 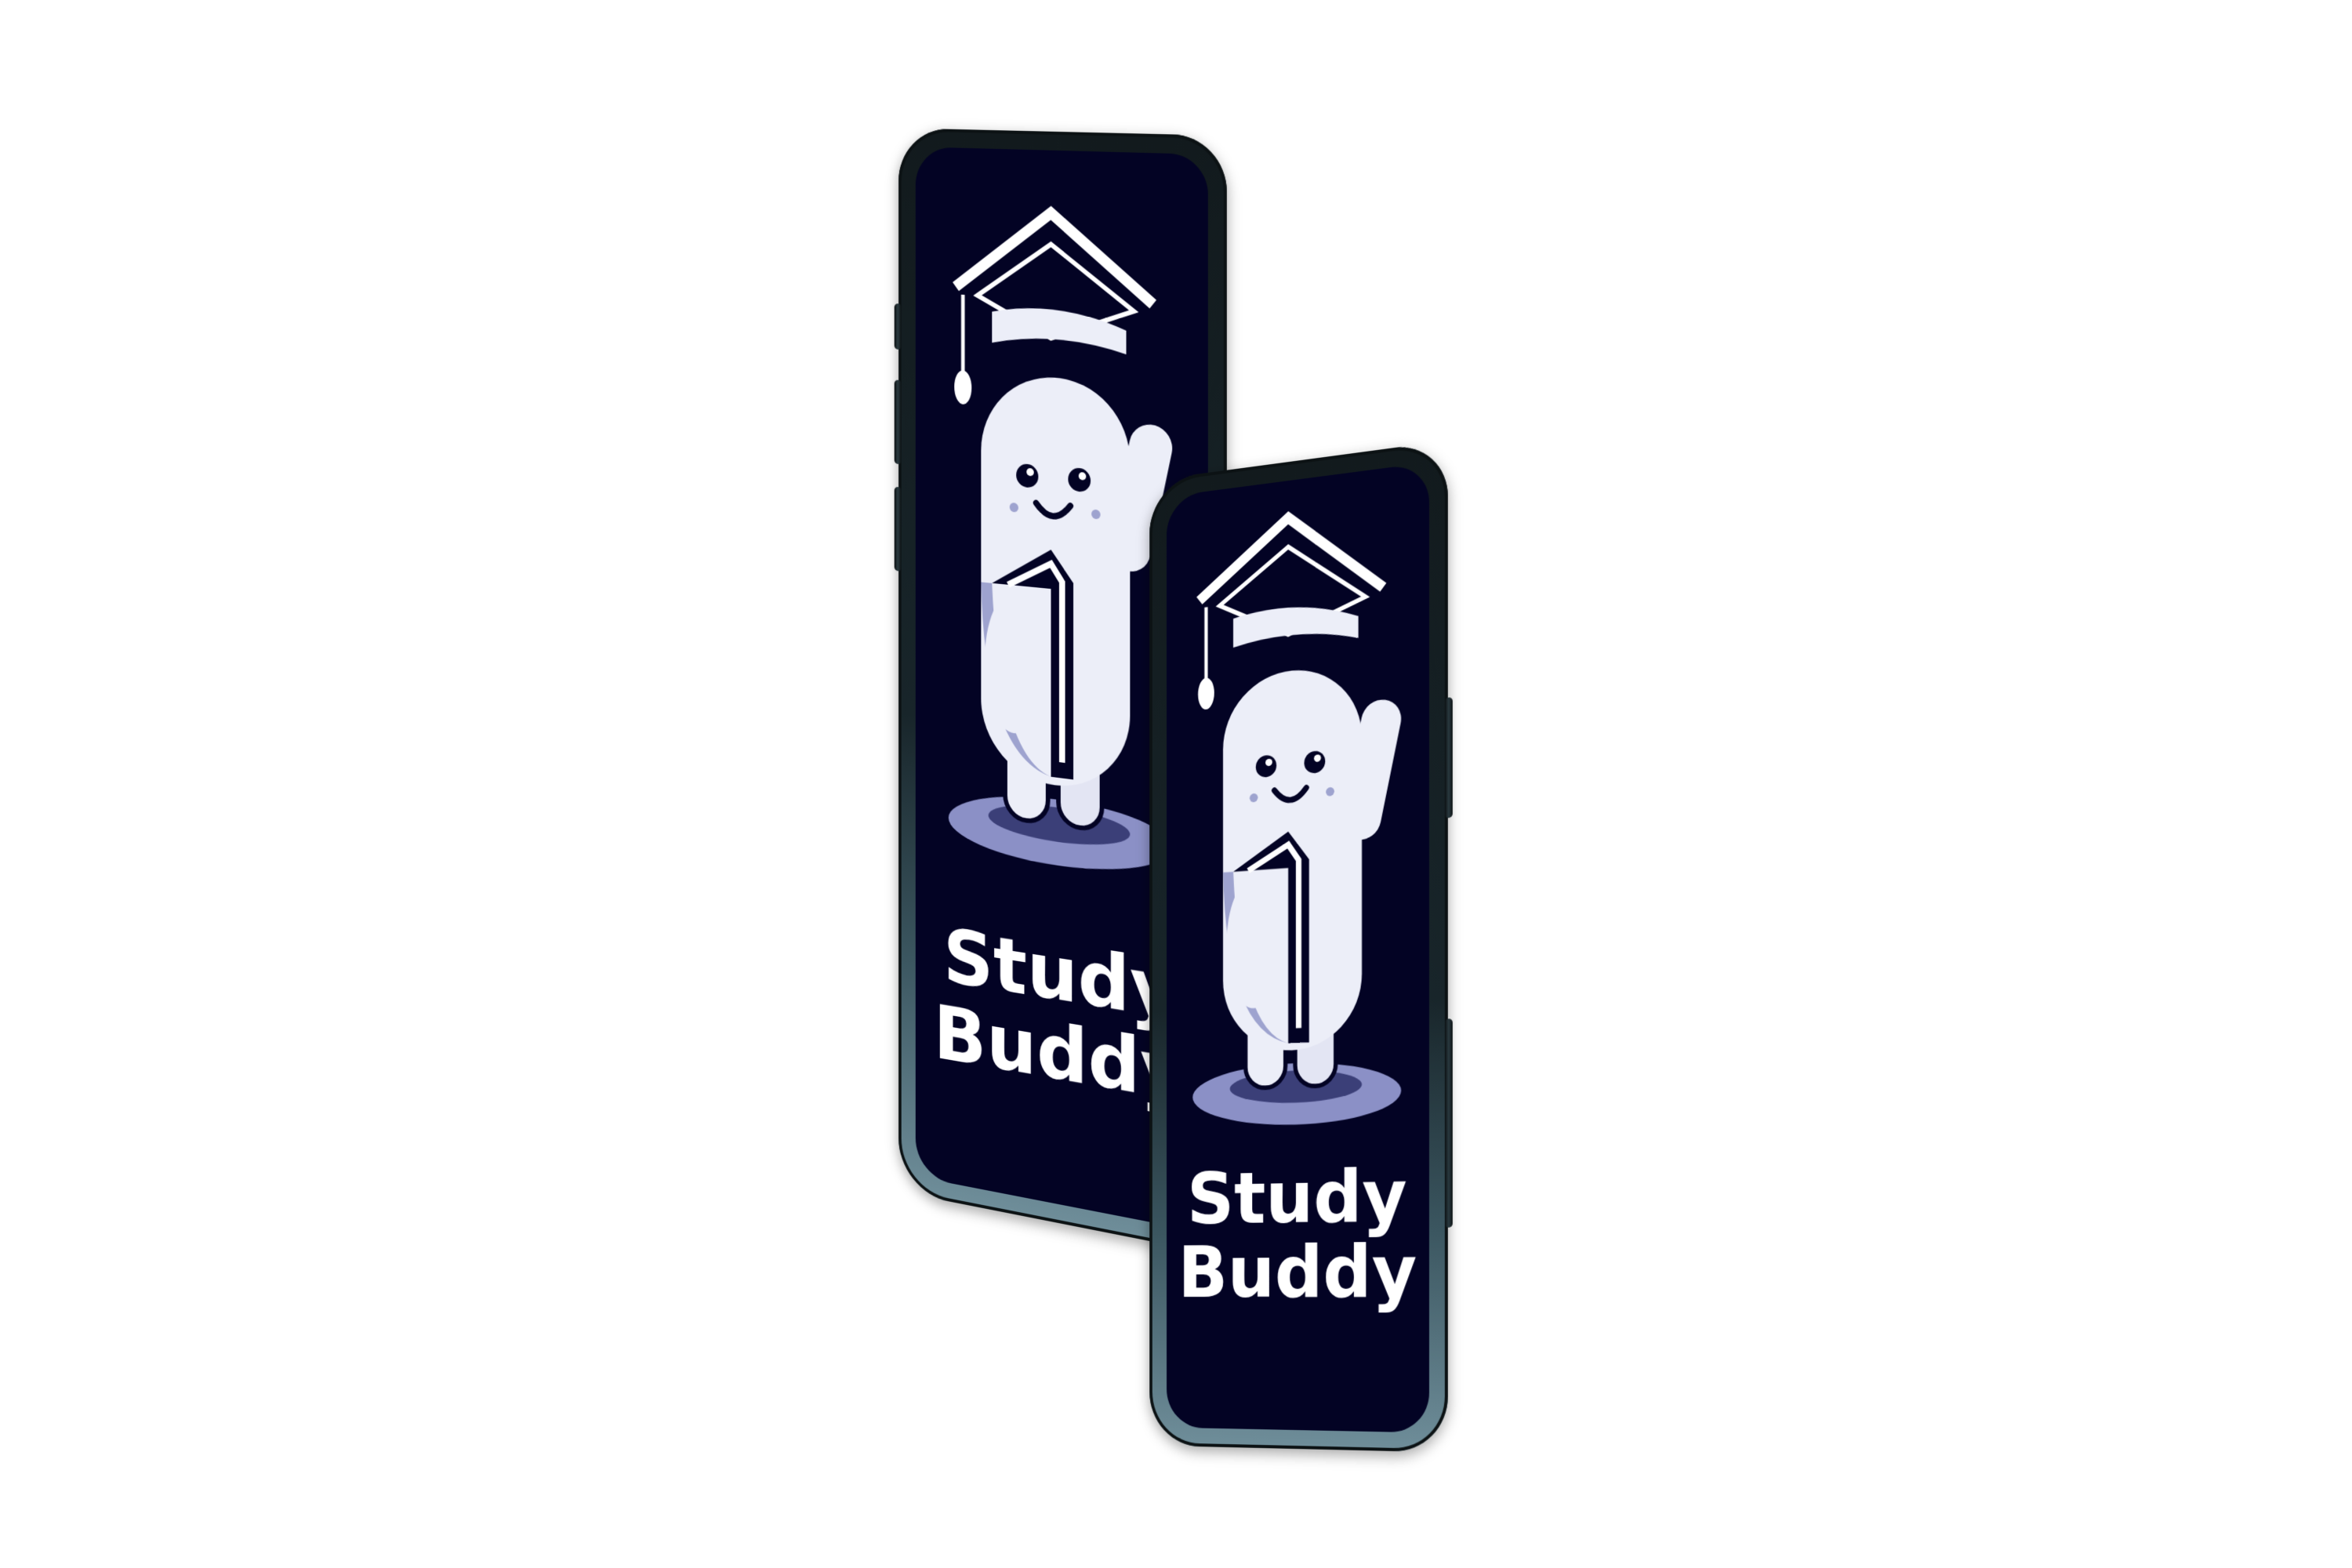 I want to click on volume-up-button, so click(x=899, y=422).